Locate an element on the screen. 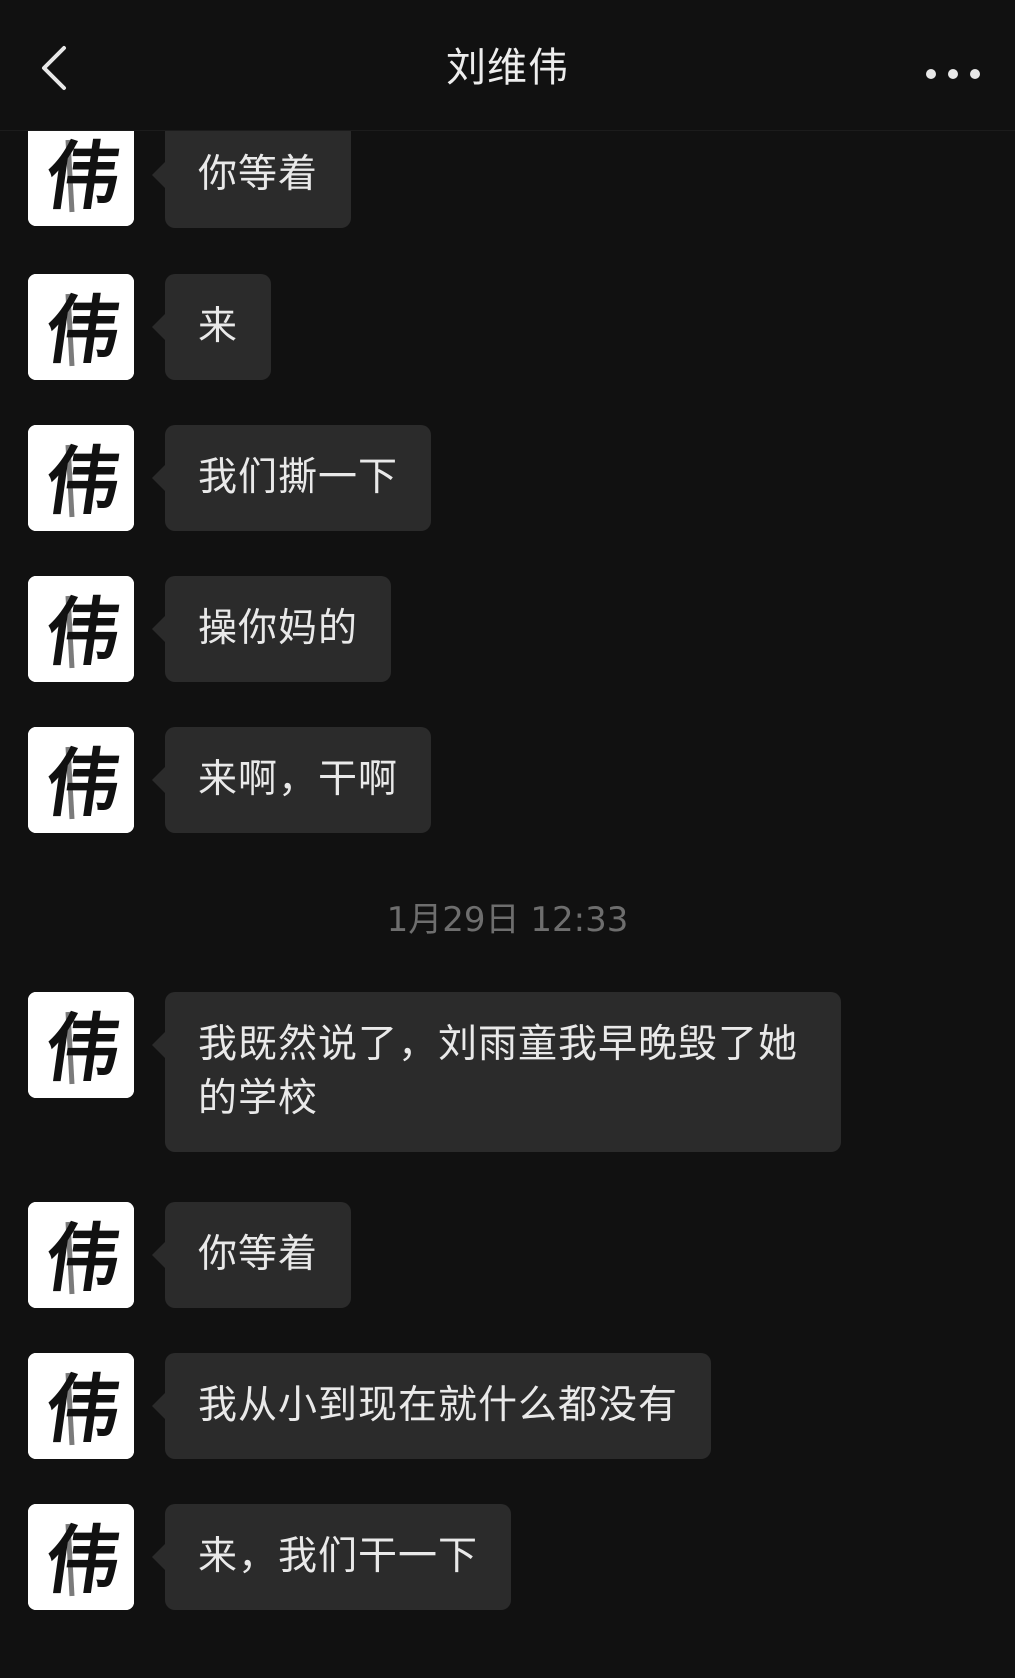 This screenshot has width=1015, height=1678. message-bubble: 我们撕一下 is located at coordinates (291, 478).